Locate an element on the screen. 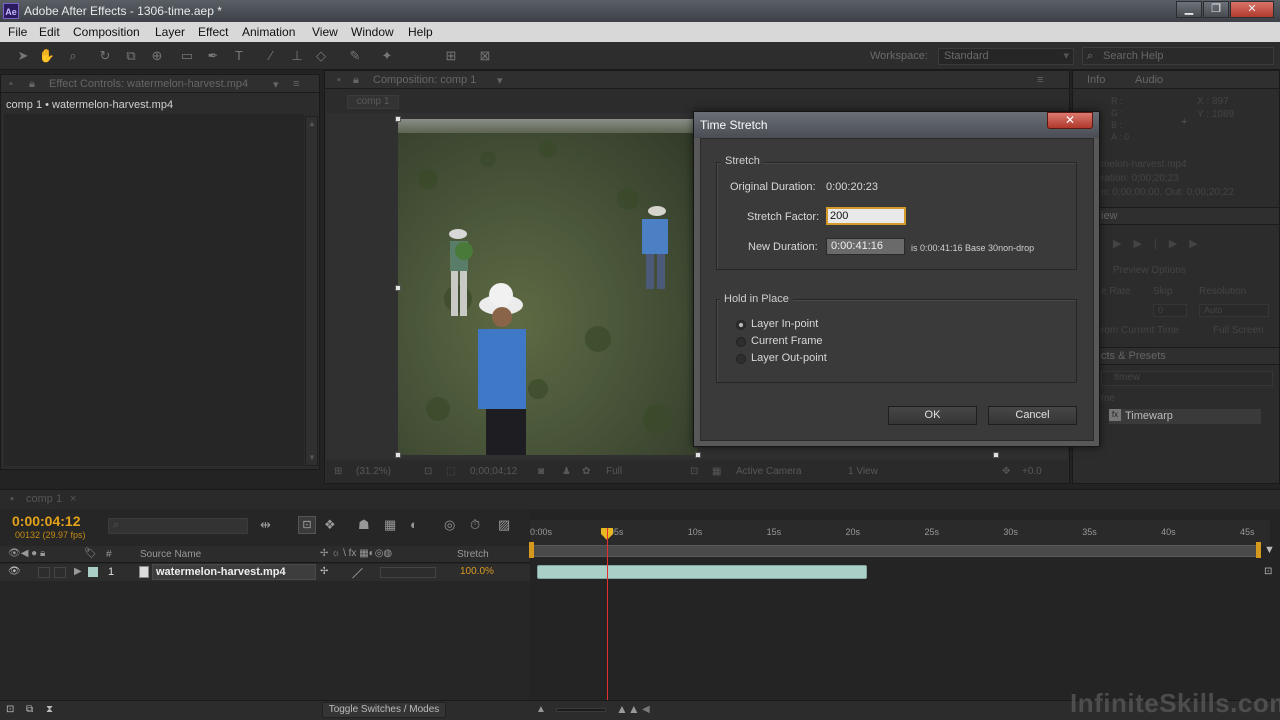 This screenshot has height=720, width=1280. type-tool-icon: T is located at coordinates (239, 56).